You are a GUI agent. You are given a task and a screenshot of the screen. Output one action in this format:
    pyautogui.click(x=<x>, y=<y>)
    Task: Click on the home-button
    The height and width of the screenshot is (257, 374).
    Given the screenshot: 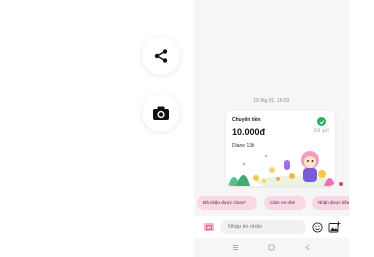 What is the action you would take?
    pyautogui.click(x=271, y=247)
    